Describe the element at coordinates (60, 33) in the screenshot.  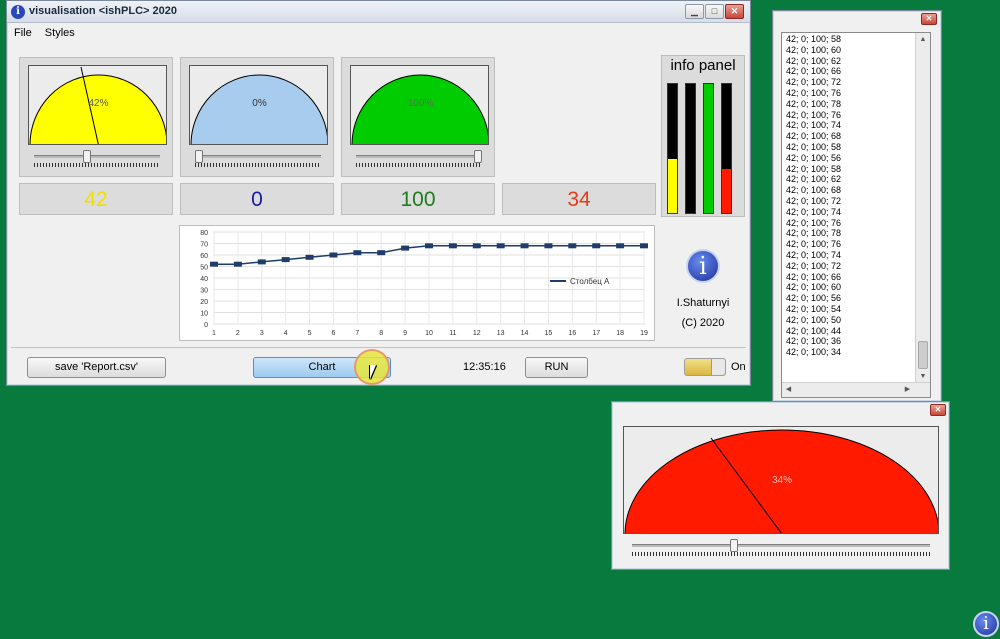
I see `menu-styles: Styles` at that location.